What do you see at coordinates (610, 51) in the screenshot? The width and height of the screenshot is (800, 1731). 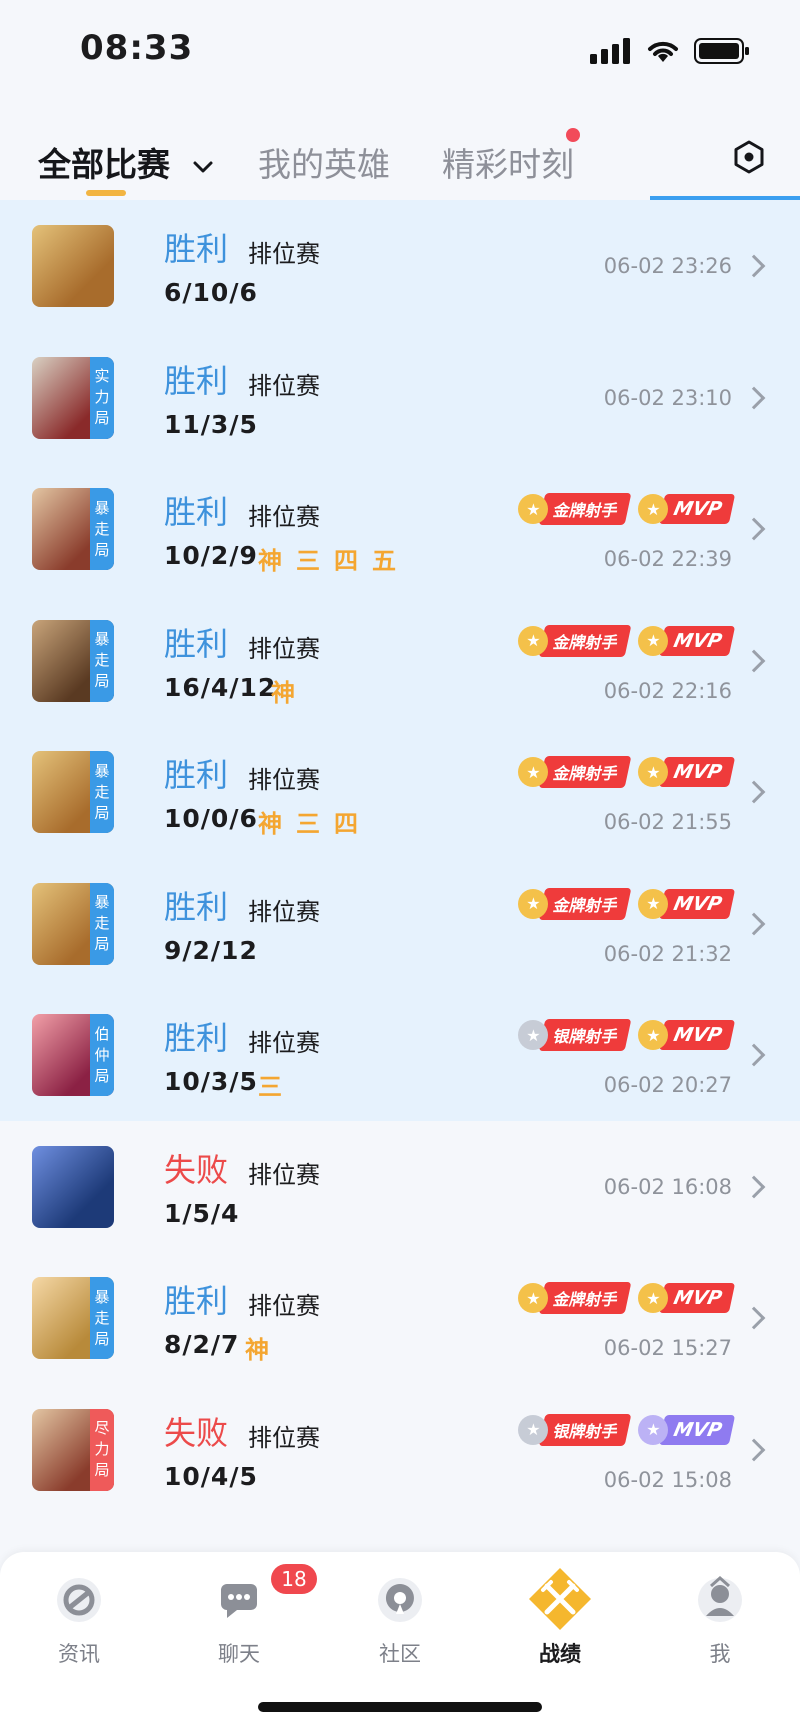 I see `signal-icon` at bounding box center [610, 51].